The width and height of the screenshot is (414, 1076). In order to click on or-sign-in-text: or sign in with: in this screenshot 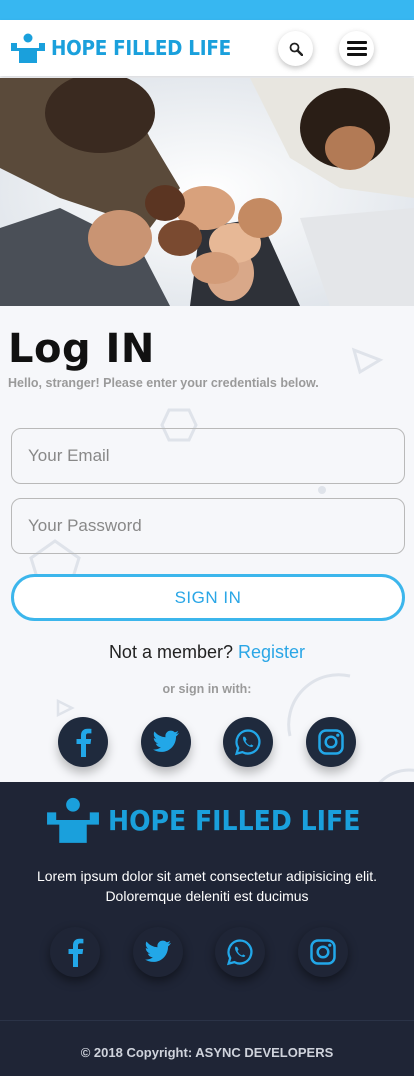, I will do `click(207, 689)`.